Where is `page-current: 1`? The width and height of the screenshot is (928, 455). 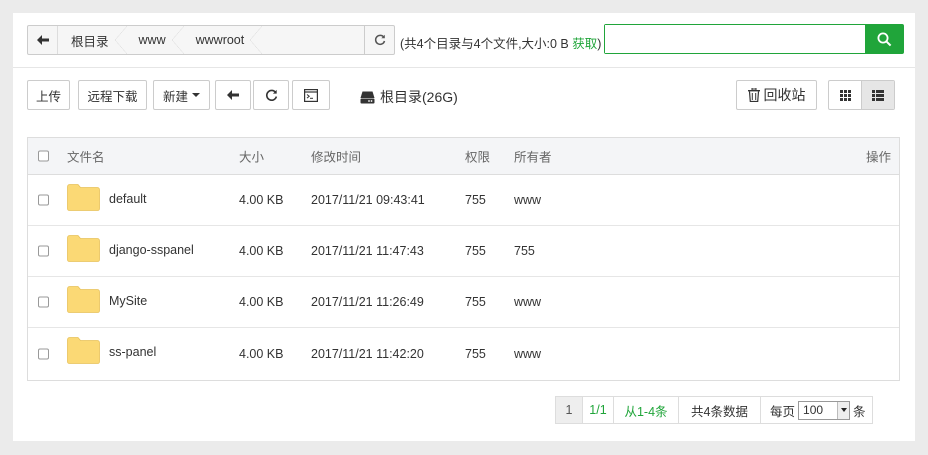
page-current: 1 is located at coordinates (569, 410).